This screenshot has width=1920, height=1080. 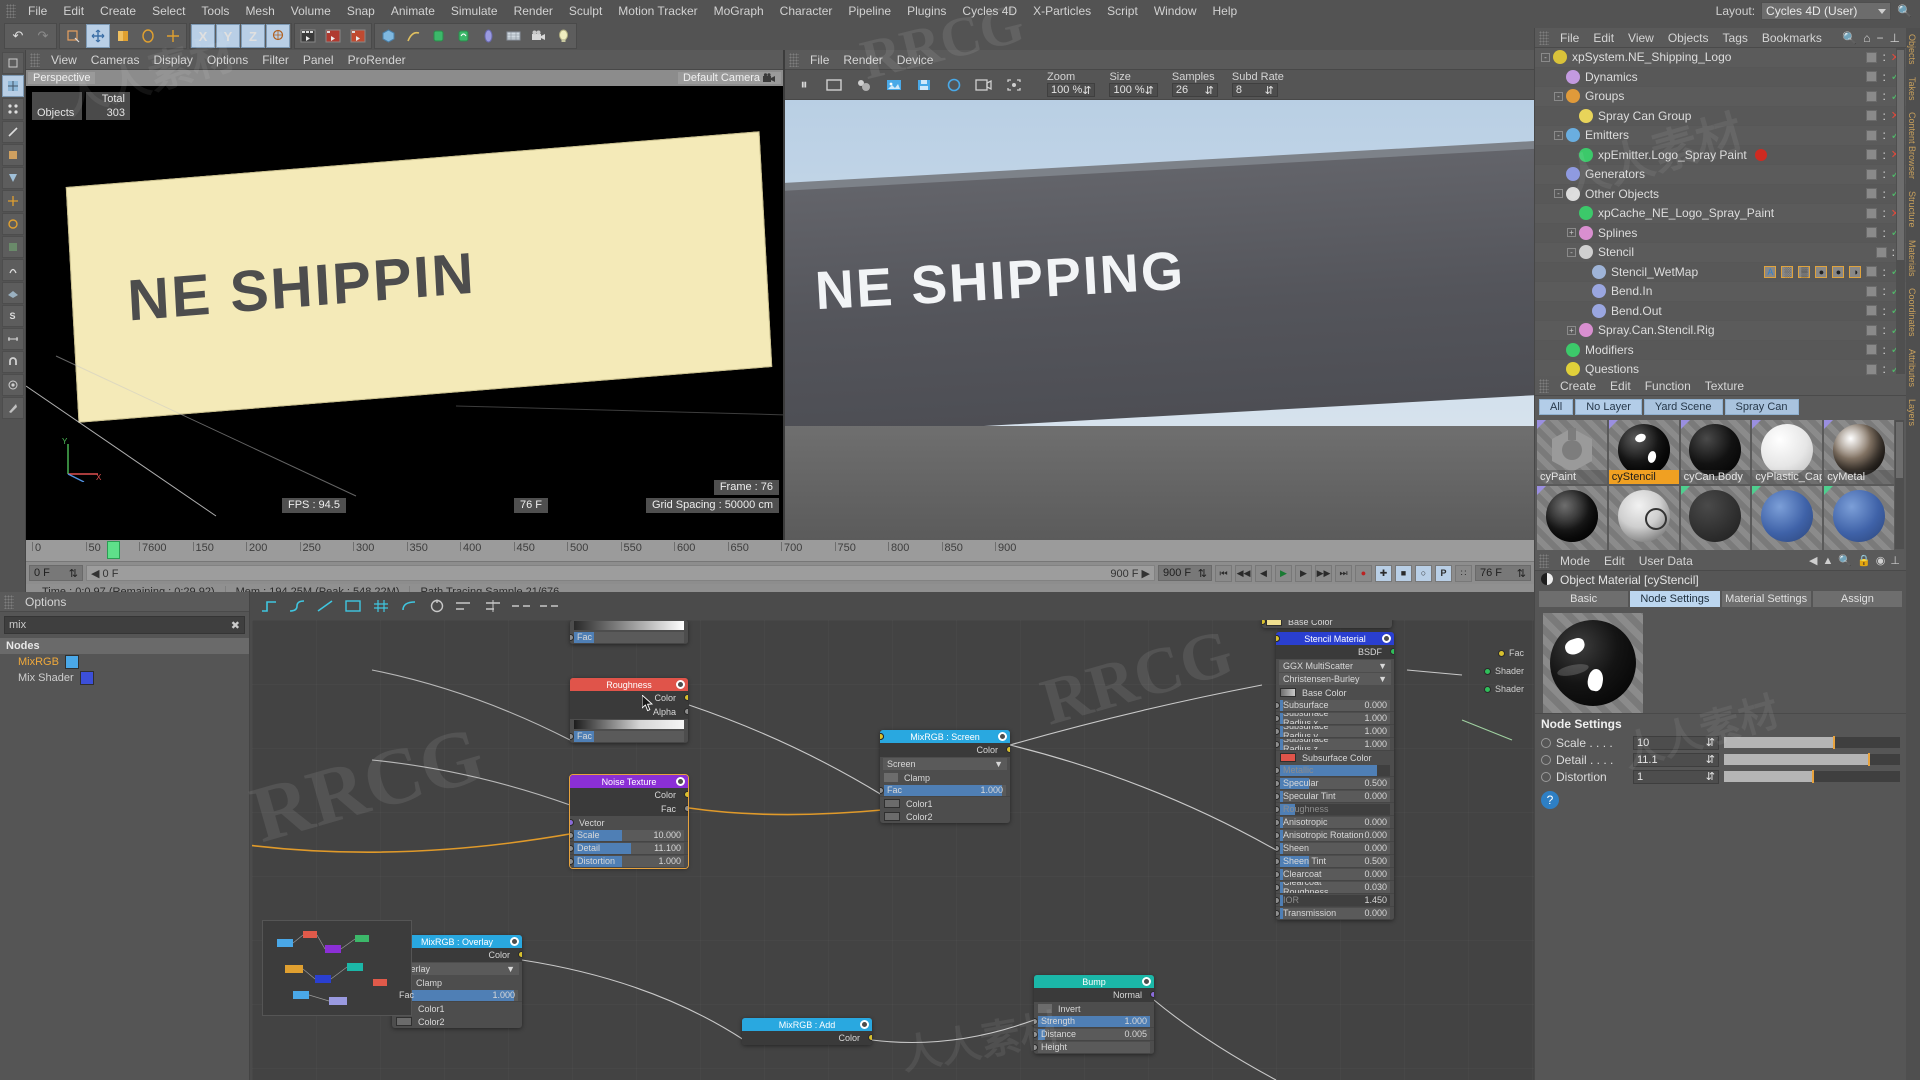 What do you see at coordinates (1735, 38) in the screenshot?
I see `objmgr-menu-item-tags: Tags` at bounding box center [1735, 38].